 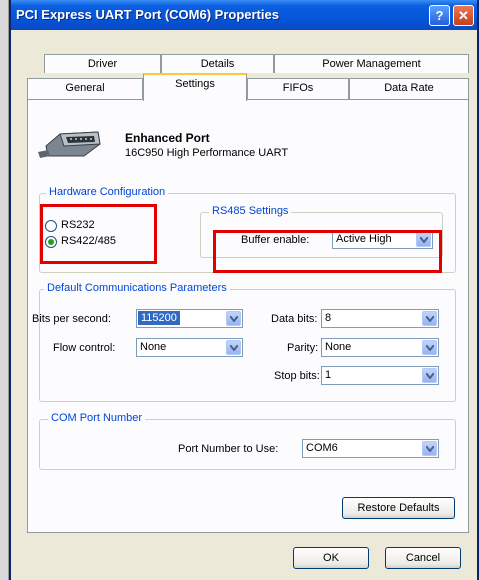 I want to click on com-port-legend: COM Port Number, so click(x=97, y=418).